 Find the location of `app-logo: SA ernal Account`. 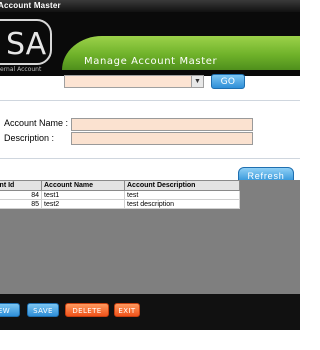

app-logo: SA ernal Account is located at coordinates (26, 46).